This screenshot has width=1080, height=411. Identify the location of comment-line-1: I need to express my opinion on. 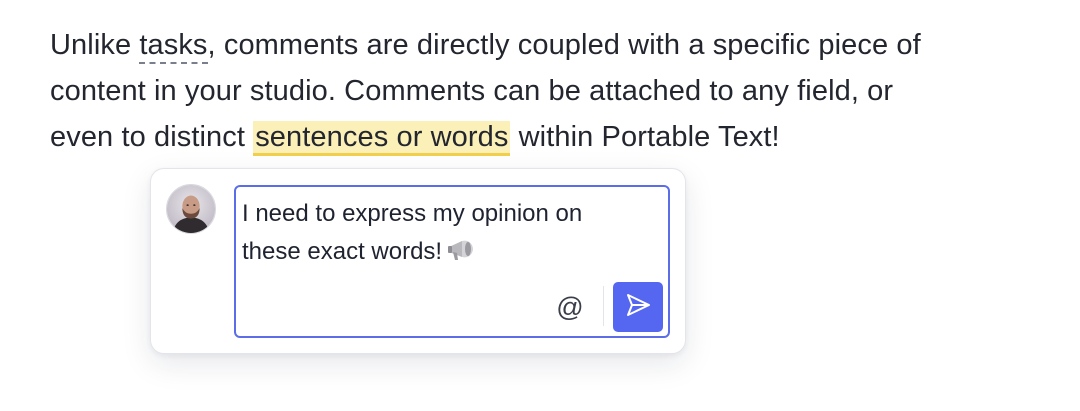
(412, 213).